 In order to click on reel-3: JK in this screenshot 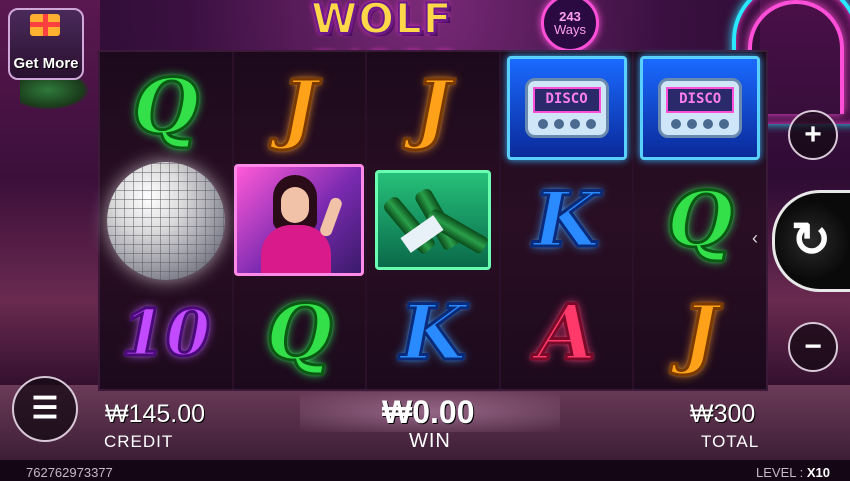, I will do `click(433, 220)`.